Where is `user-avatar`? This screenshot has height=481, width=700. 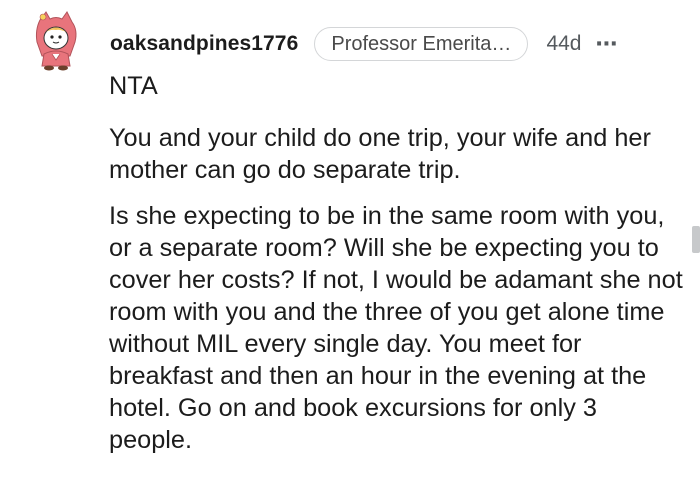 user-avatar is located at coordinates (56, 41).